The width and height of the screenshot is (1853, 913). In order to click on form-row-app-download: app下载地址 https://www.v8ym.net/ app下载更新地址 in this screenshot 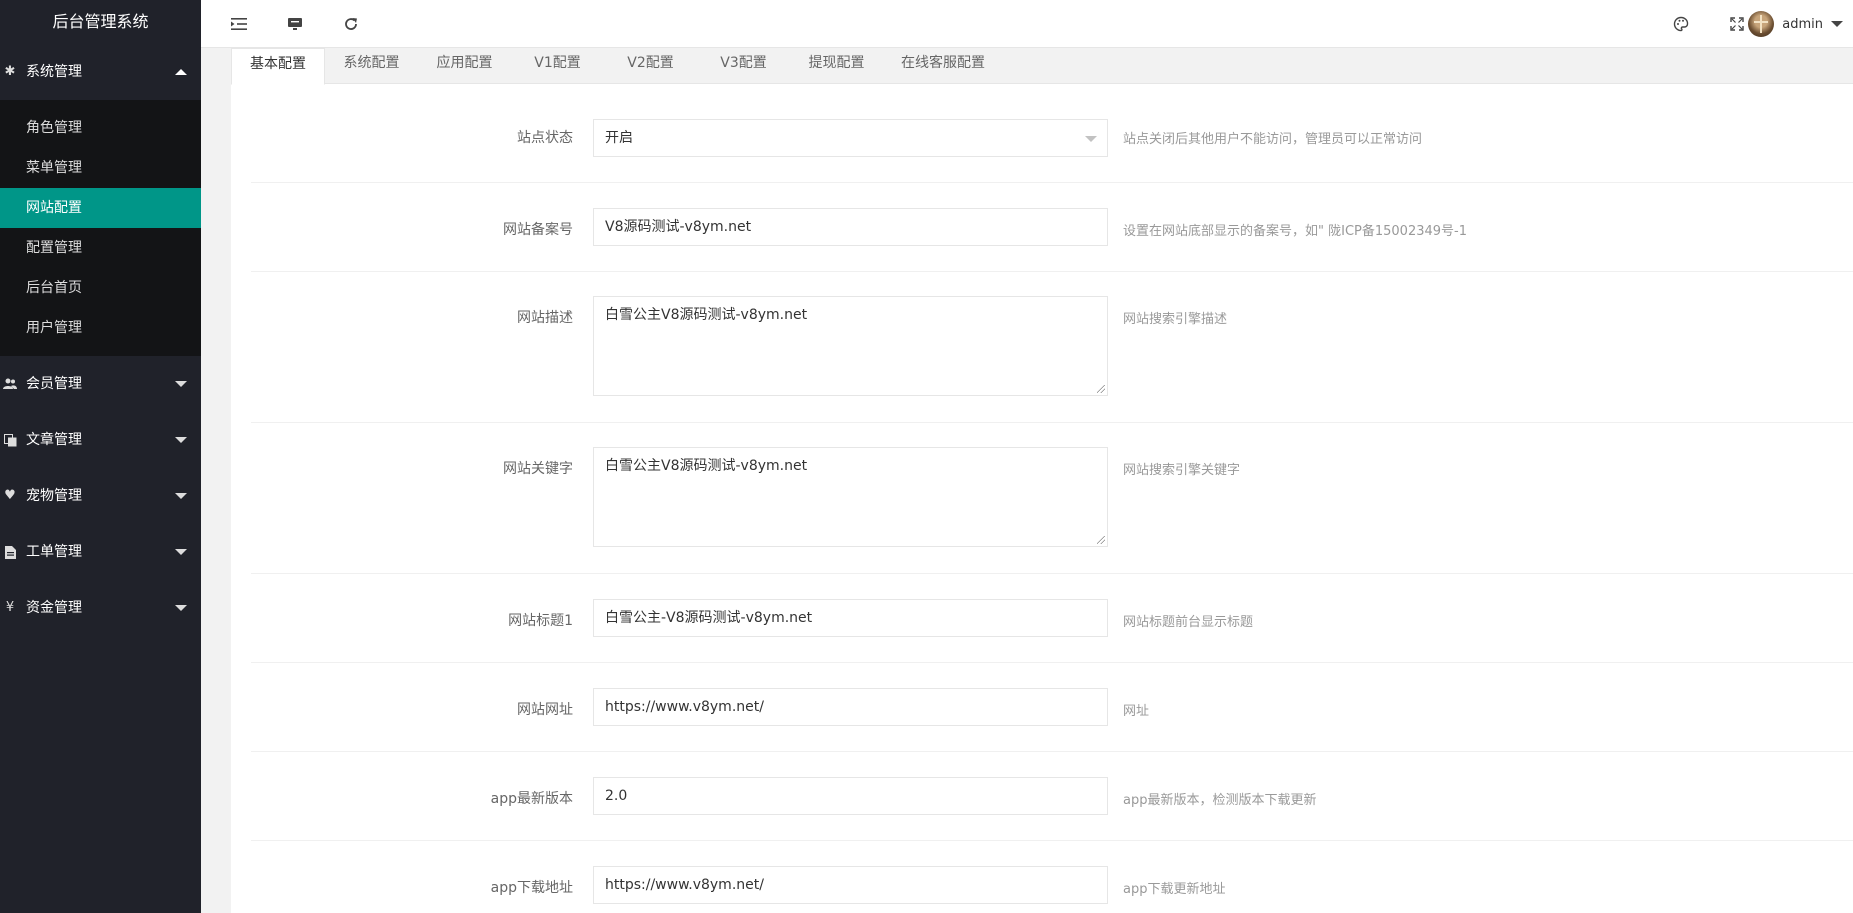, I will do `click(1052, 877)`.